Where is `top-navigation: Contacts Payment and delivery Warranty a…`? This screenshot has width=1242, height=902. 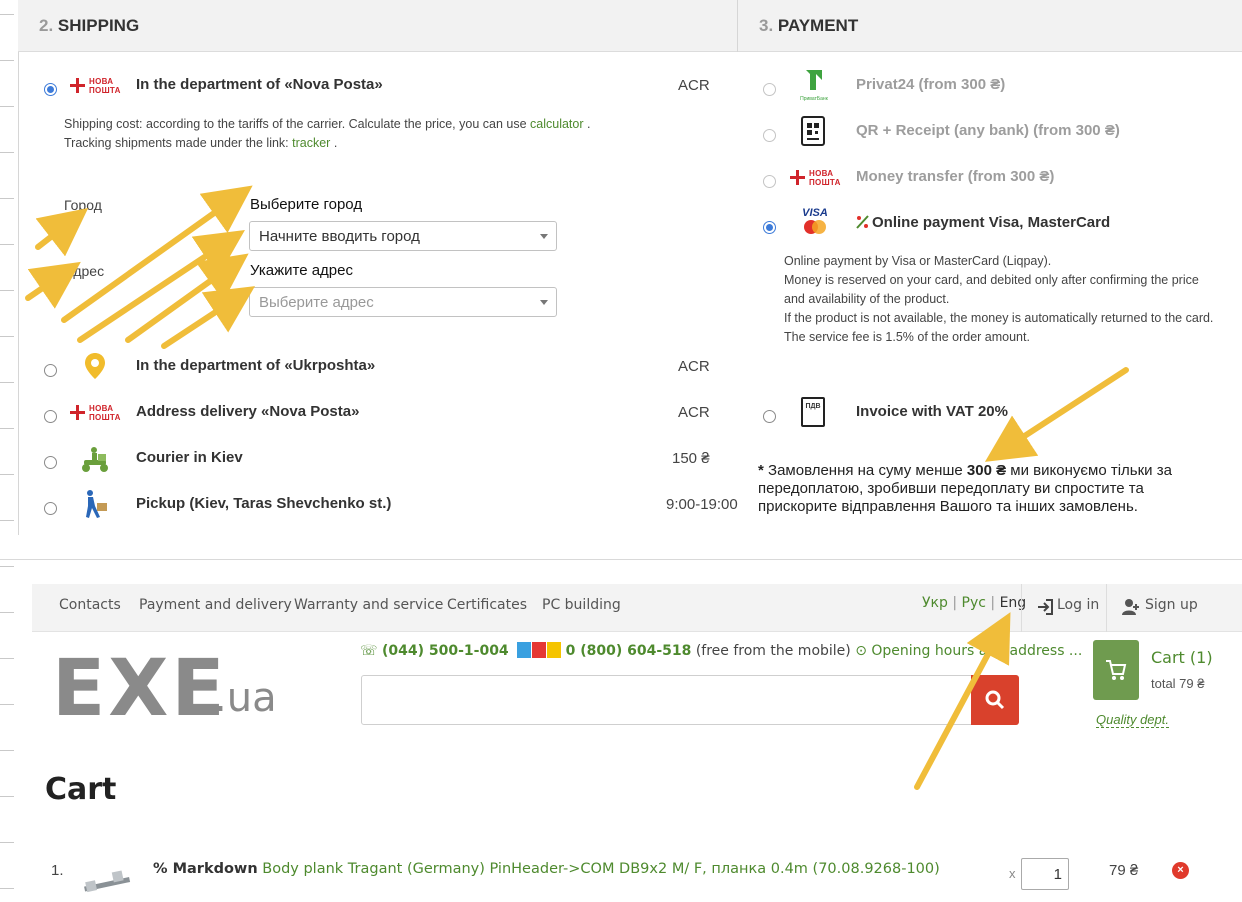
top-navigation: Contacts Payment and delivery Warranty a… is located at coordinates (637, 608).